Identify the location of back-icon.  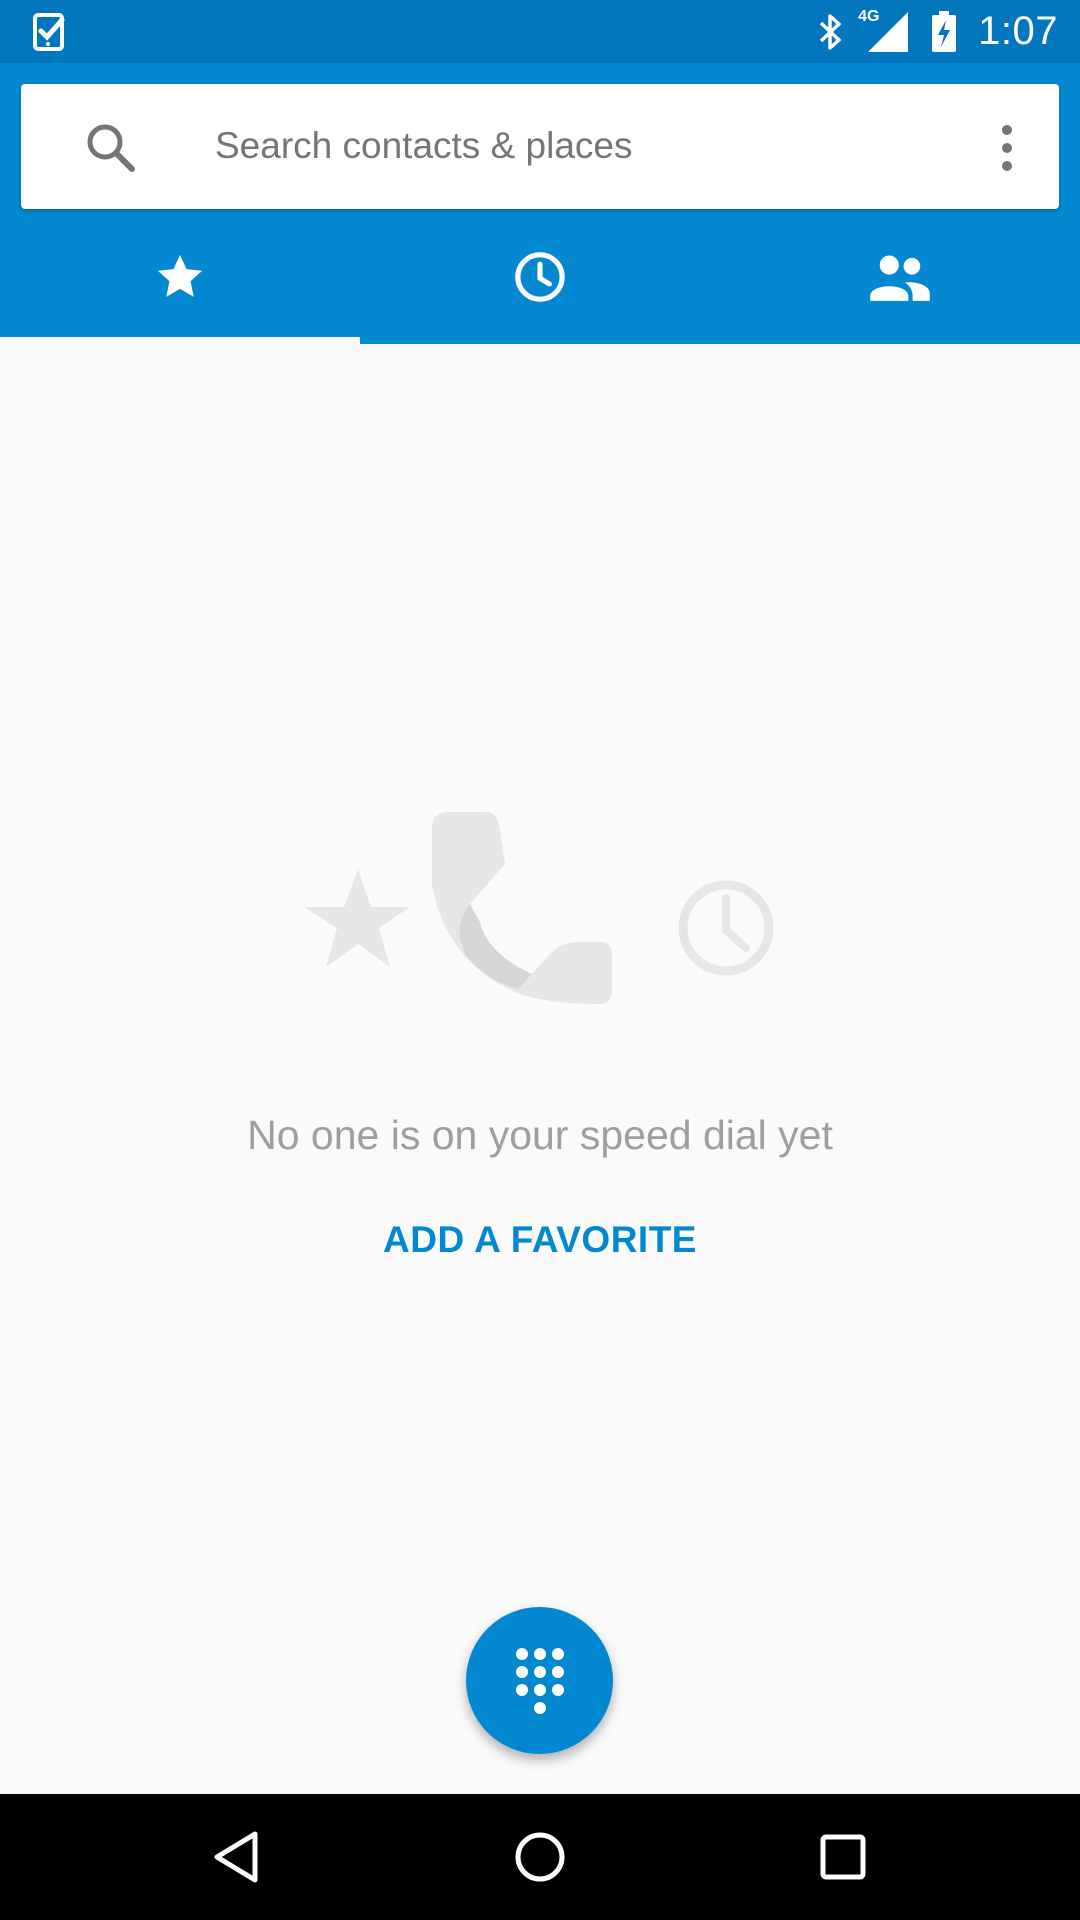
(236, 1857).